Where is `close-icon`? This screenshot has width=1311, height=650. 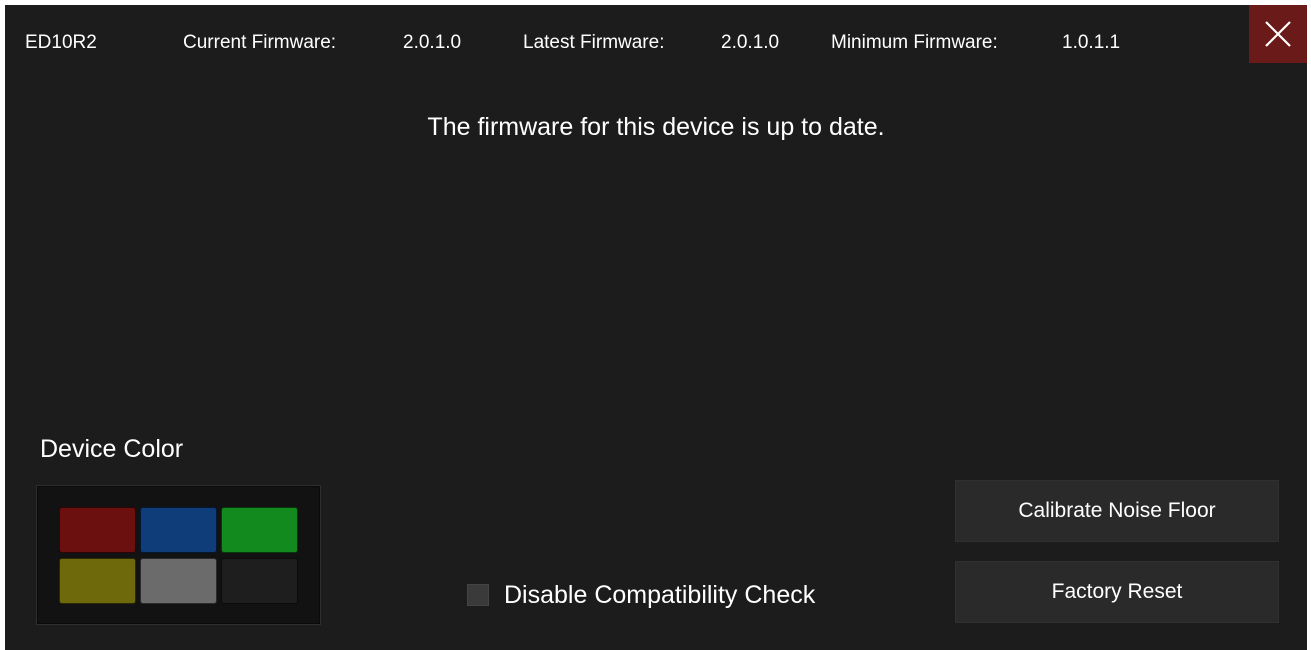 close-icon is located at coordinates (1278, 34).